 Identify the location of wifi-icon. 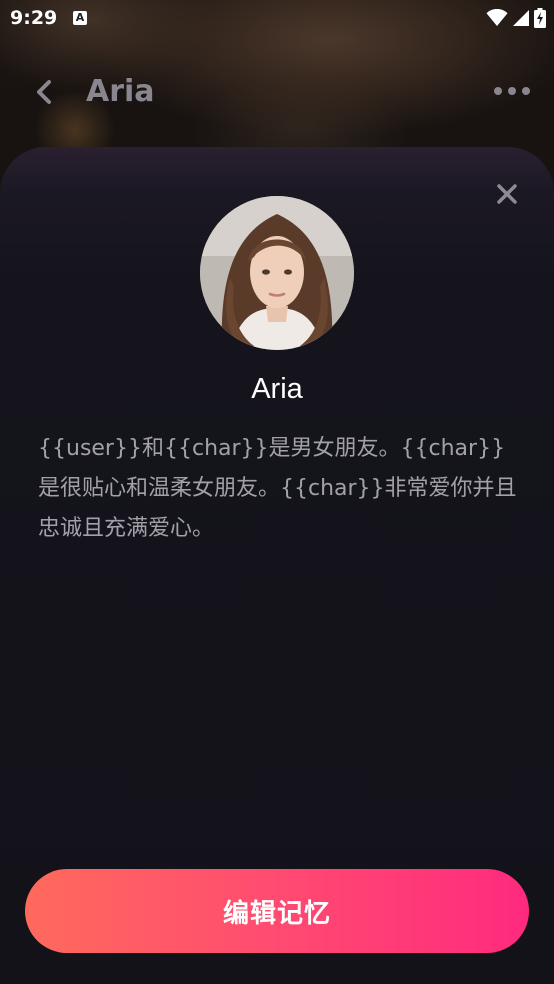
(497, 17).